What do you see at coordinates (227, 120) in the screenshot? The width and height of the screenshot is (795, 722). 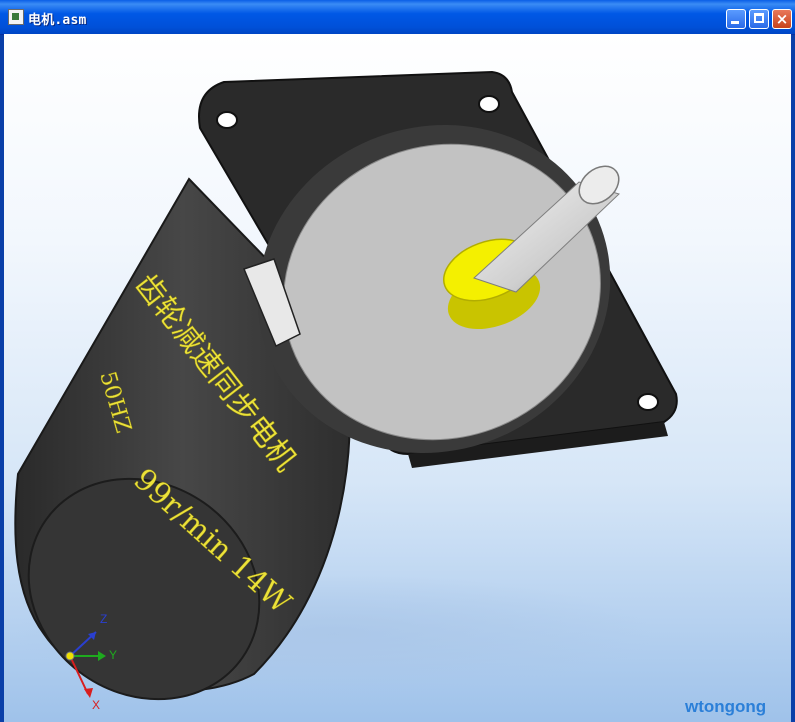 I see `mount-hole-top-left` at bounding box center [227, 120].